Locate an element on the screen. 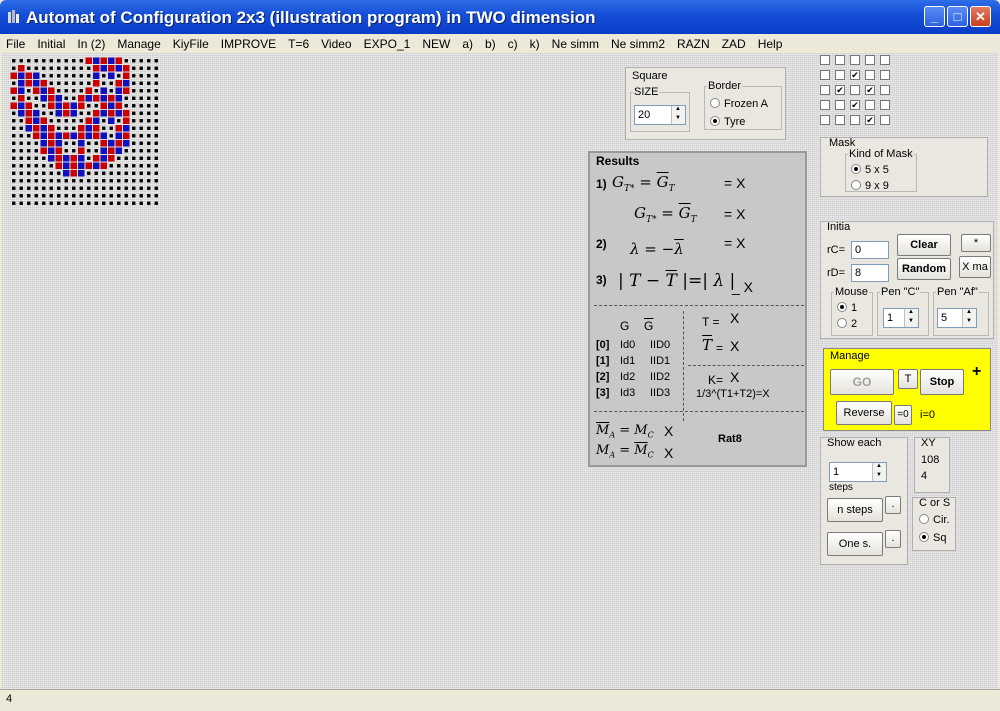 The width and height of the screenshot is (1000, 711). size-spinner: 20 is located at coordinates (660, 115).